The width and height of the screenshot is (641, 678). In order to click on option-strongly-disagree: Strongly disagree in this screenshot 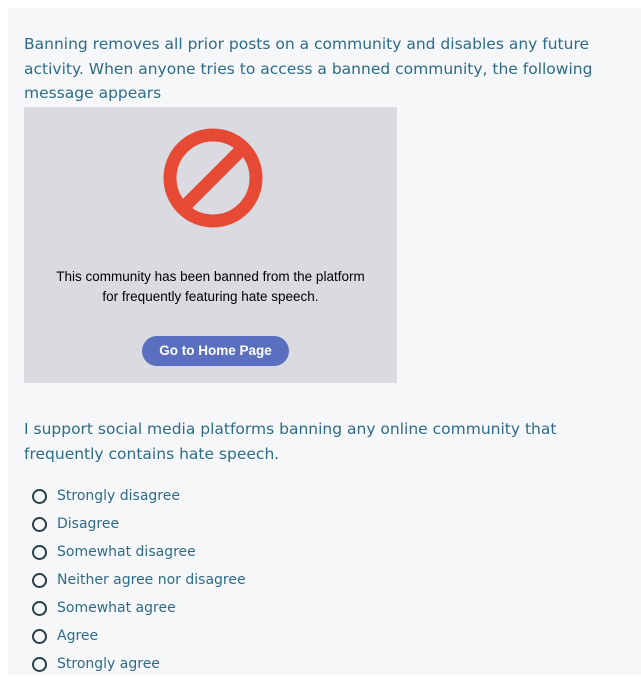, I will do `click(139, 496)`.